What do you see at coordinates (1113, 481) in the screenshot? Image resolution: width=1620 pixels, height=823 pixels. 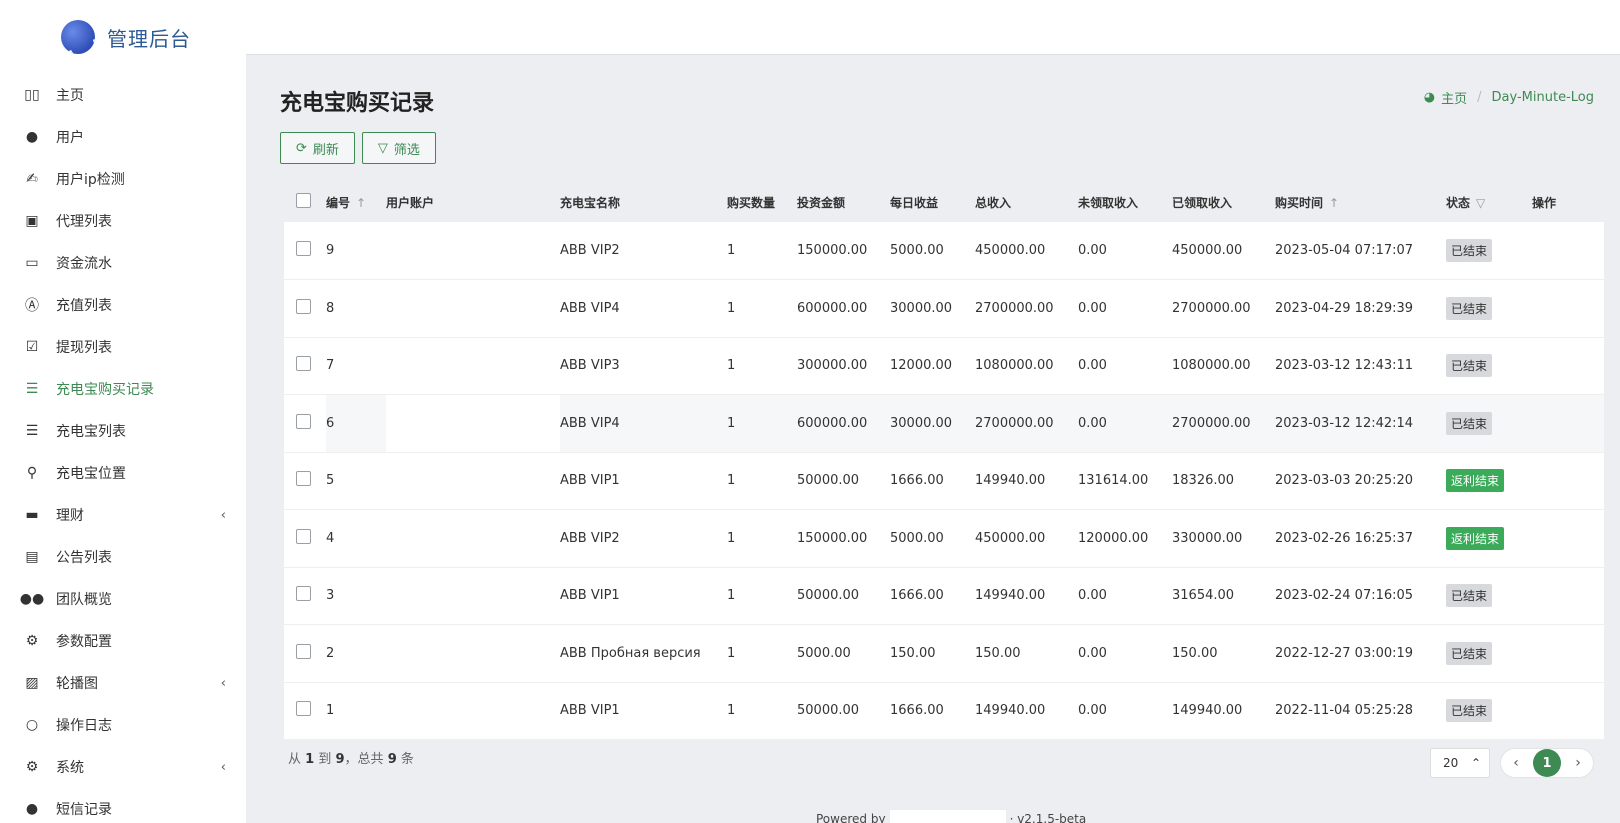 I see `cell-unclaimed: 131614.00` at bounding box center [1113, 481].